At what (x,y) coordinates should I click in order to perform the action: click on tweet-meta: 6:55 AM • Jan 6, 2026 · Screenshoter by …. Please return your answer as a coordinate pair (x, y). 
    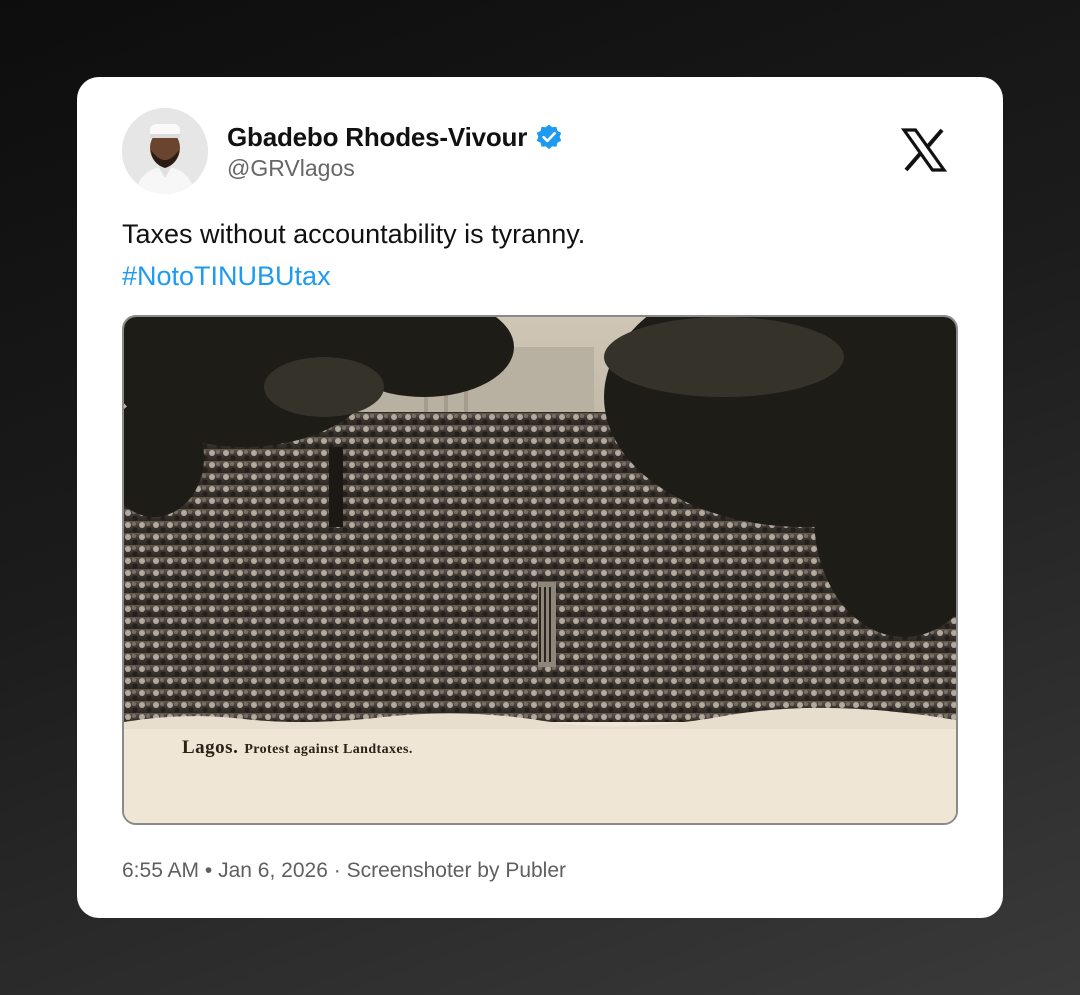
    Looking at the image, I should click on (344, 871).